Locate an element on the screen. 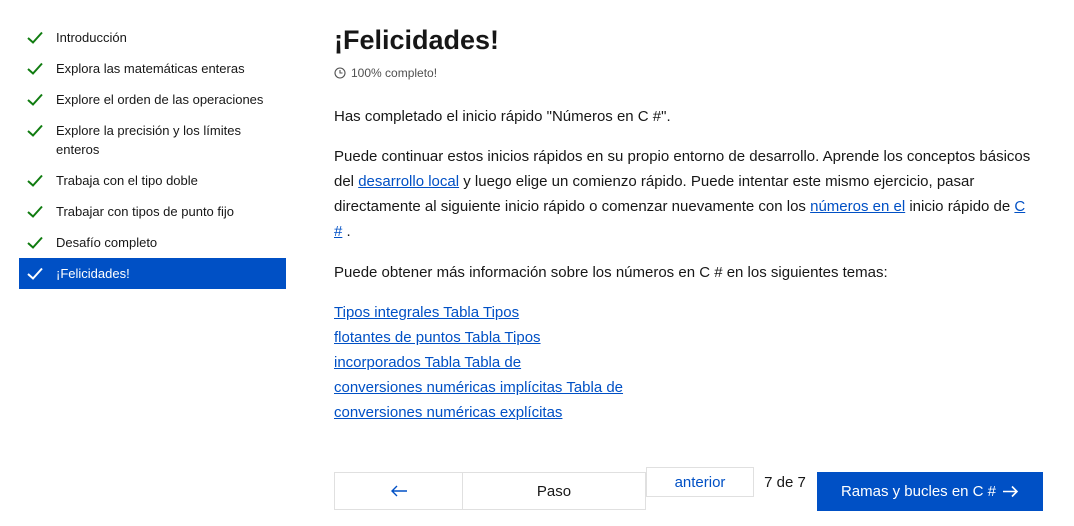 This screenshot has width=1074, height=526. step-orden-operaciones: Explore el orden de las operaciones is located at coordinates (152, 99).